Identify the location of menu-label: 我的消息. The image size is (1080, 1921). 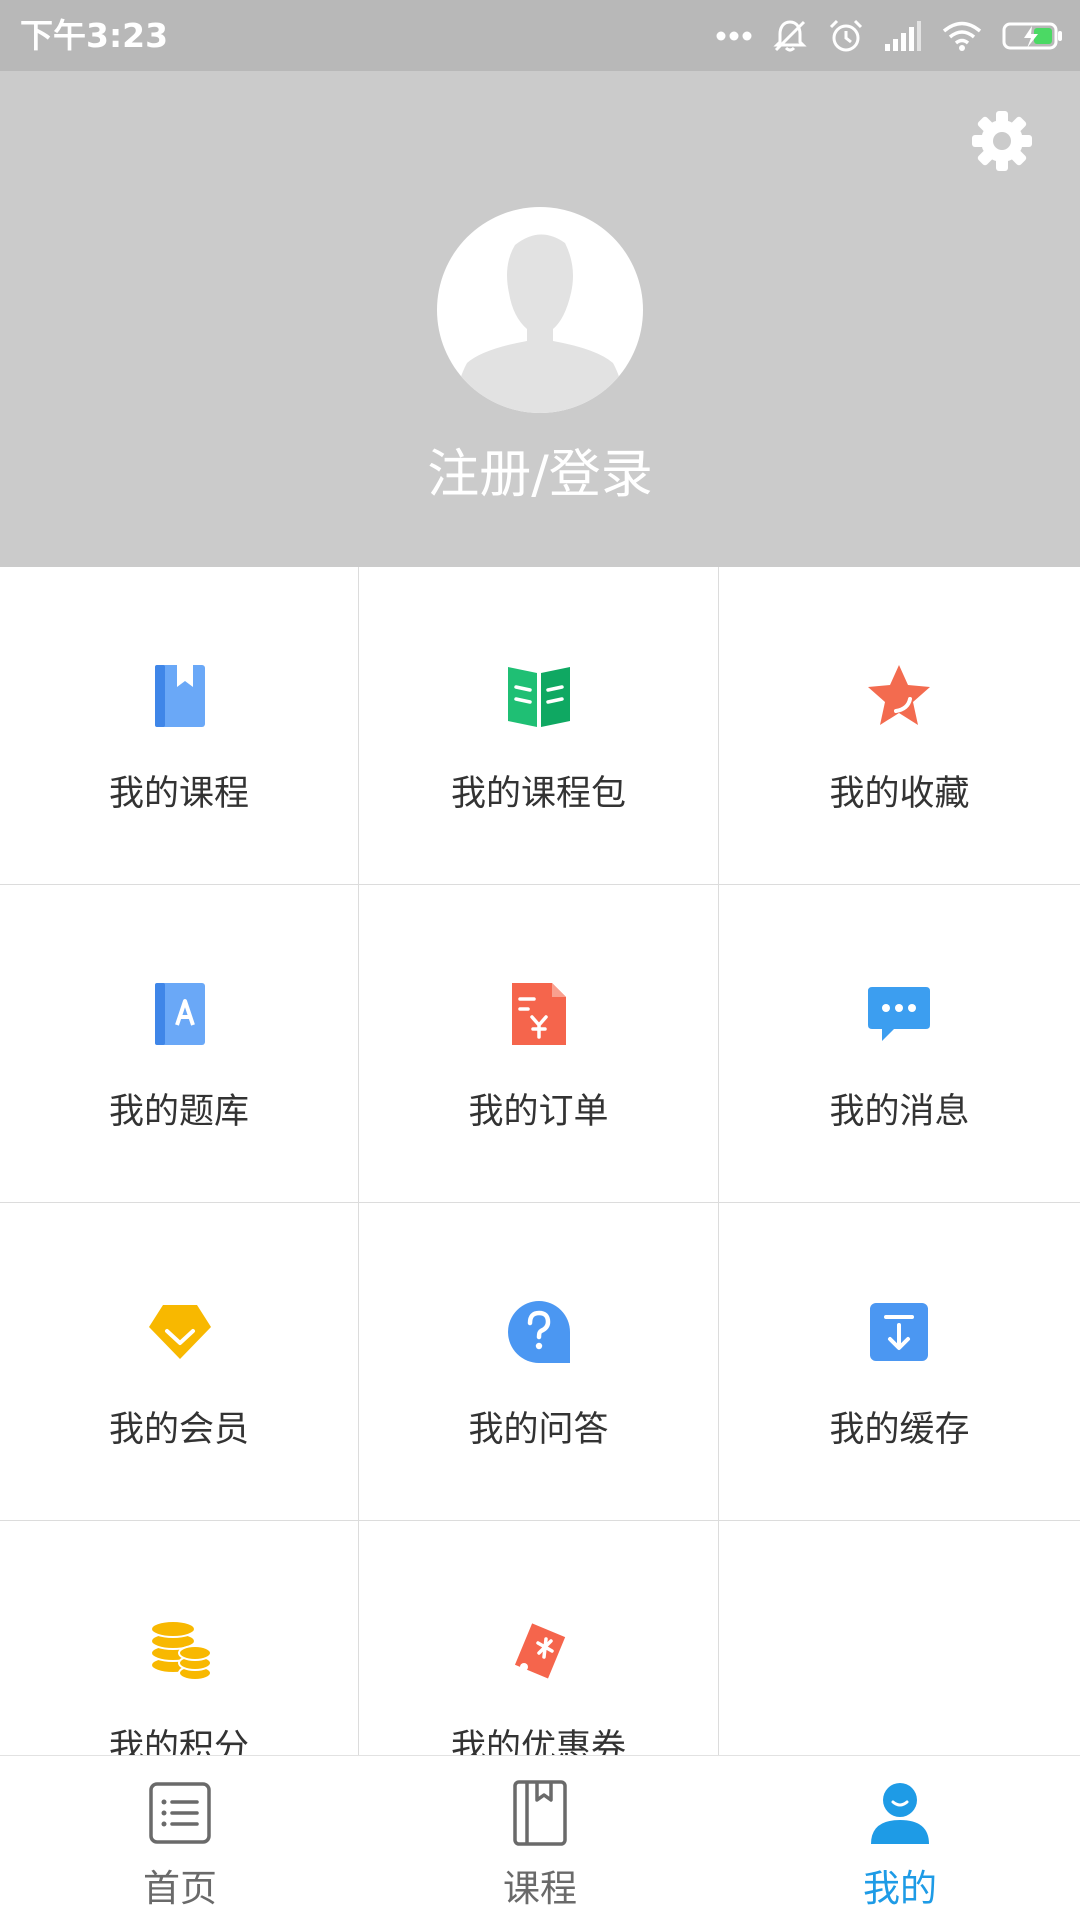
(899, 1112).